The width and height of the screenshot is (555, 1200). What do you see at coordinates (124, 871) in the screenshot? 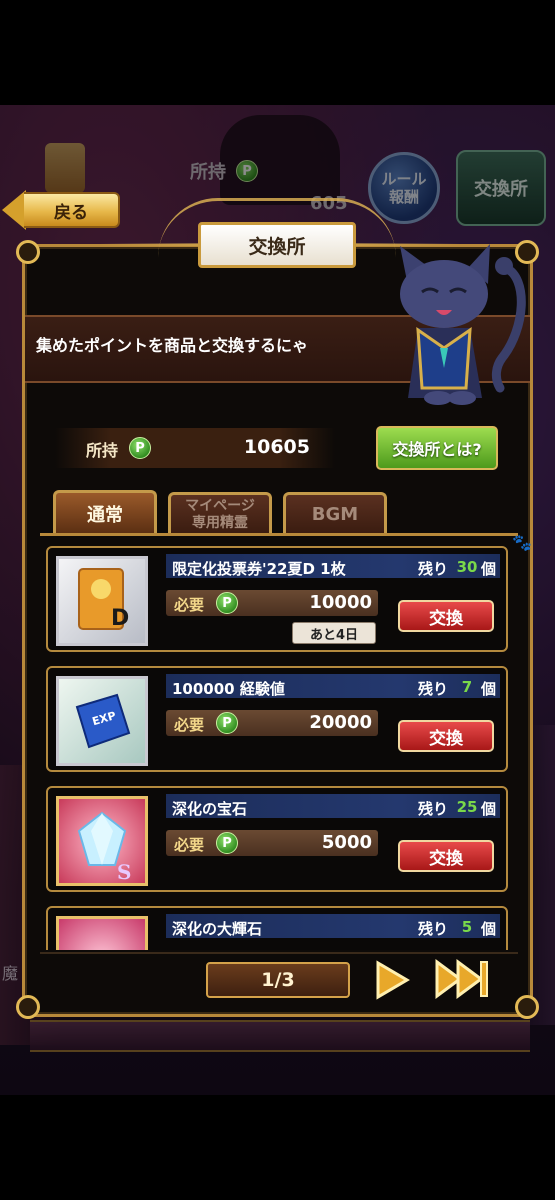
I see `jewel-grade: S` at bounding box center [124, 871].